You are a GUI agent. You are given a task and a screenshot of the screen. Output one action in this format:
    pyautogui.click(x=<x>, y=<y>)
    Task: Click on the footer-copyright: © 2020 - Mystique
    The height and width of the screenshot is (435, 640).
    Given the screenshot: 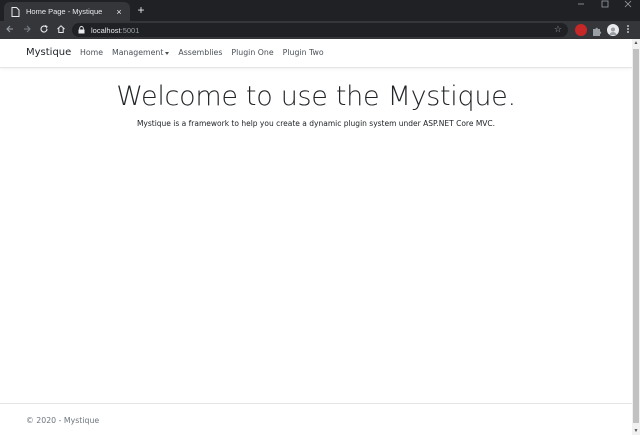 What is the action you would take?
    pyautogui.click(x=63, y=420)
    